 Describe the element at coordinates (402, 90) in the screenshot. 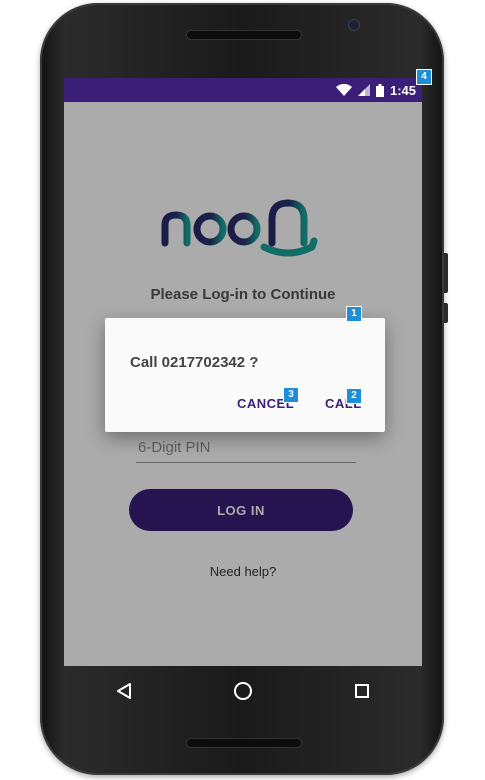

I see `status-time: 1:45` at that location.